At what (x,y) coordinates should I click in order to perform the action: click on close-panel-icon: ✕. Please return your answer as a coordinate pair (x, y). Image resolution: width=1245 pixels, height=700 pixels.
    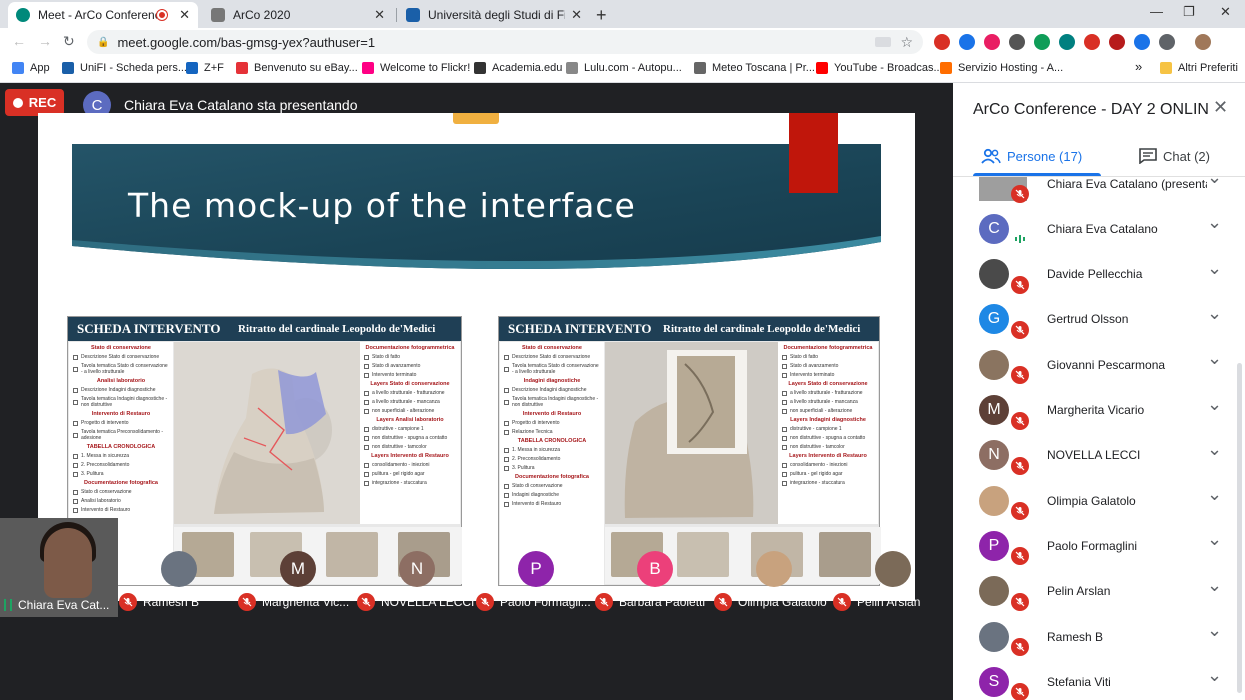
    Looking at the image, I should click on (1220, 107).